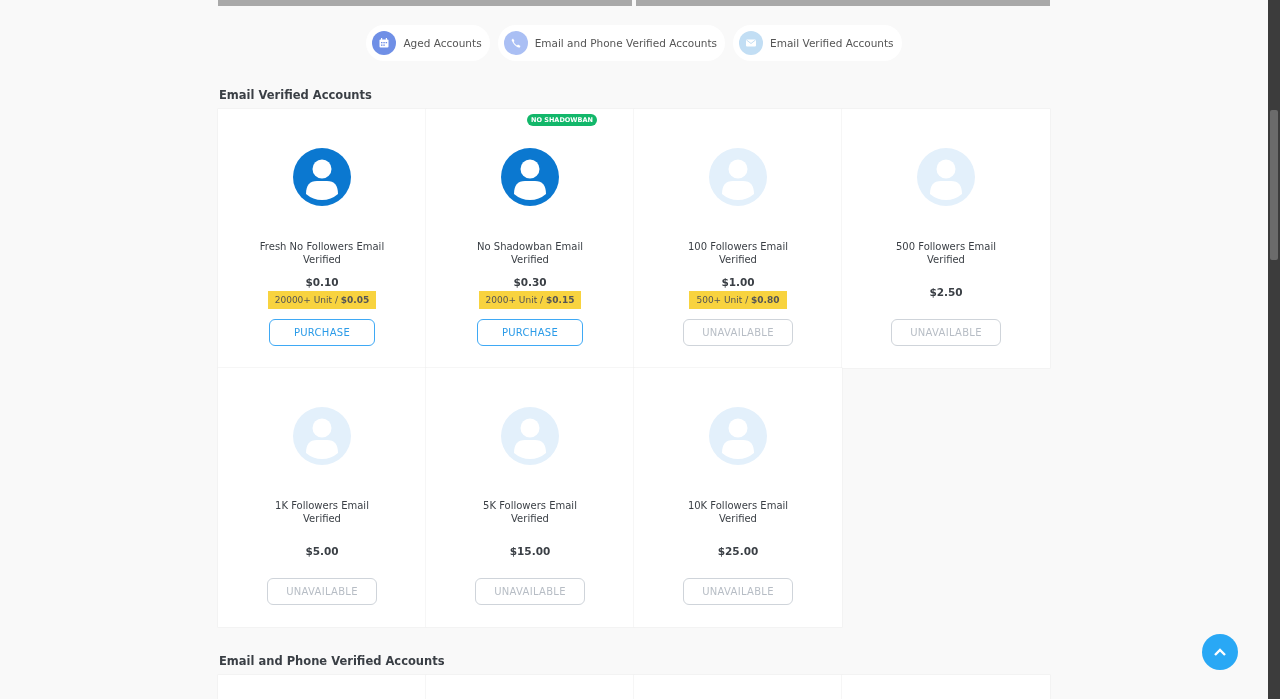  I want to click on scroll-to-top-button, so click(1220, 652).